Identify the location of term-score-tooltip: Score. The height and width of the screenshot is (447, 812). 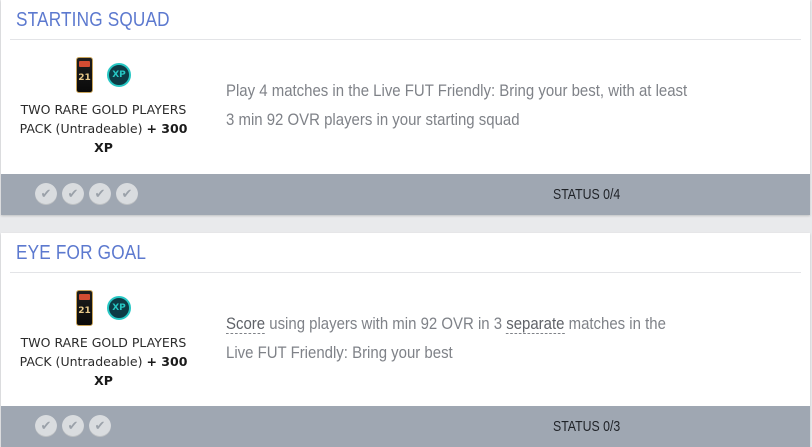
(246, 324).